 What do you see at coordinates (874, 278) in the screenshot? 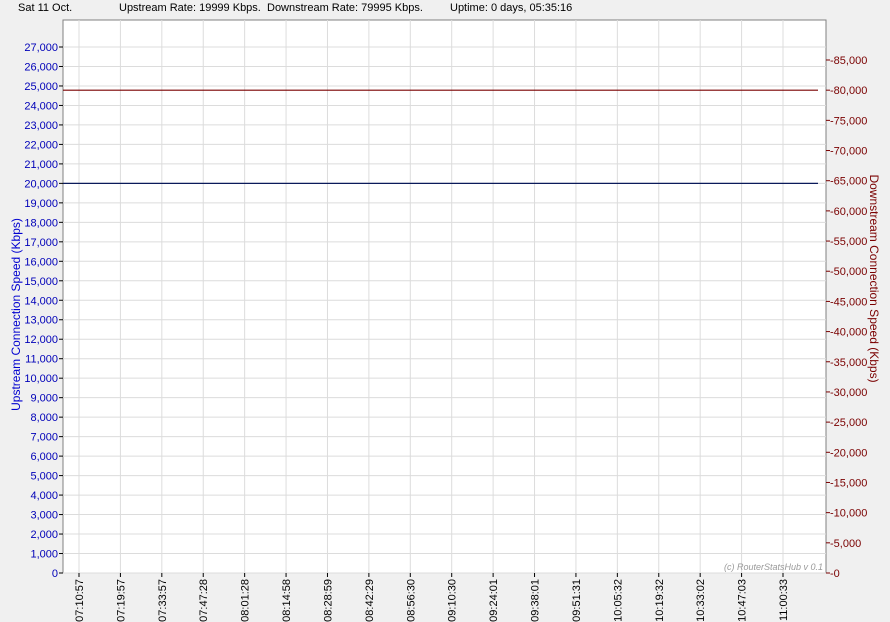
I see `right-axis-title: Downstream Connection Speed (Kbps)` at bounding box center [874, 278].